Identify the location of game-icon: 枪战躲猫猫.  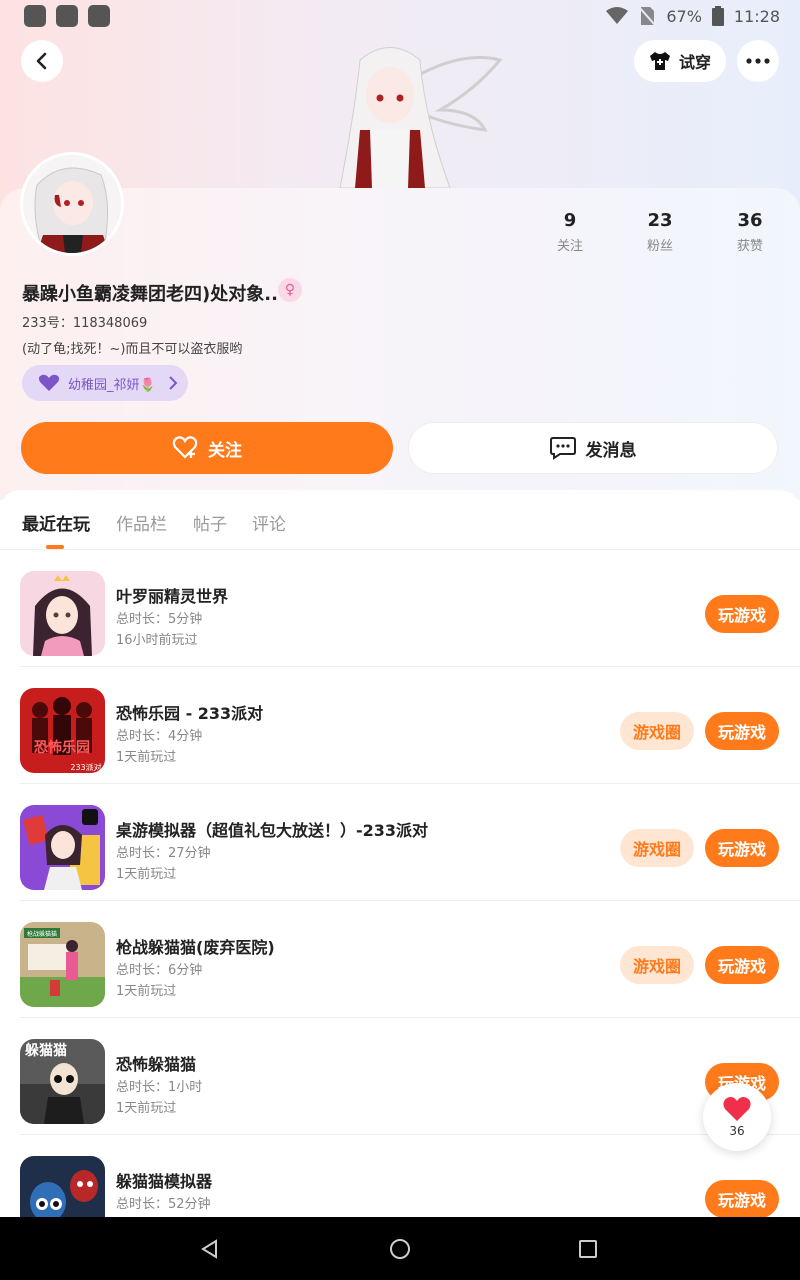
(62, 964).